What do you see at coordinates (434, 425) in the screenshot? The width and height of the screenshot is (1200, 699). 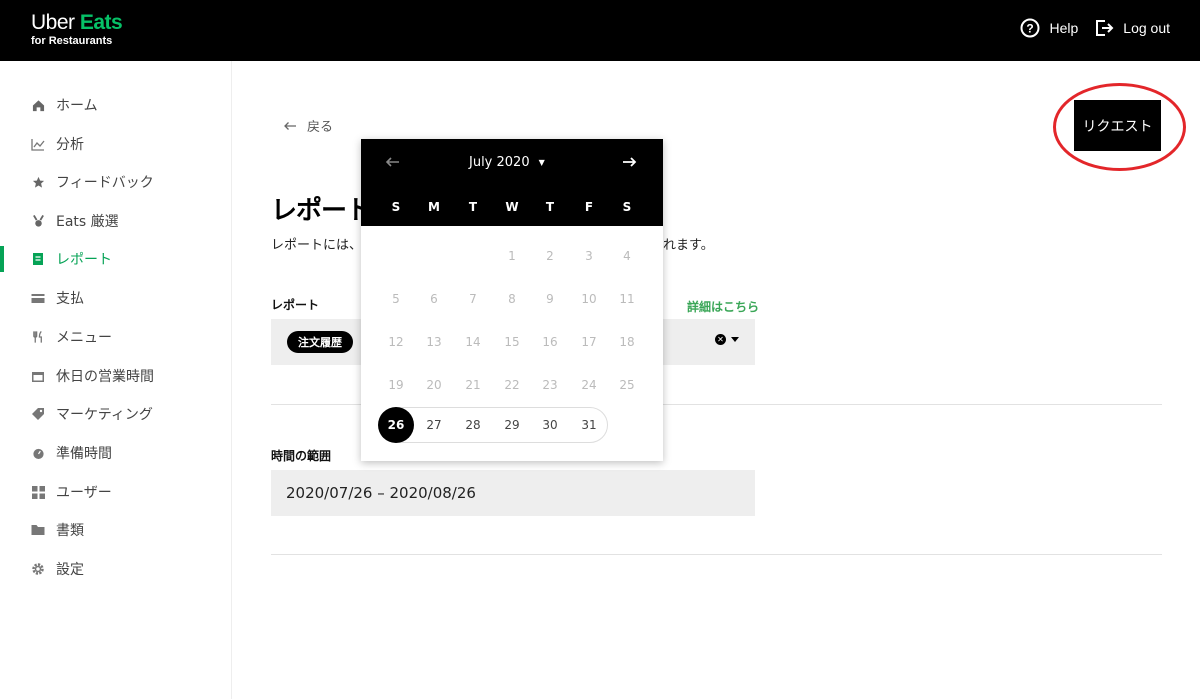 I see `calendar-day: 27` at bounding box center [434, 425].